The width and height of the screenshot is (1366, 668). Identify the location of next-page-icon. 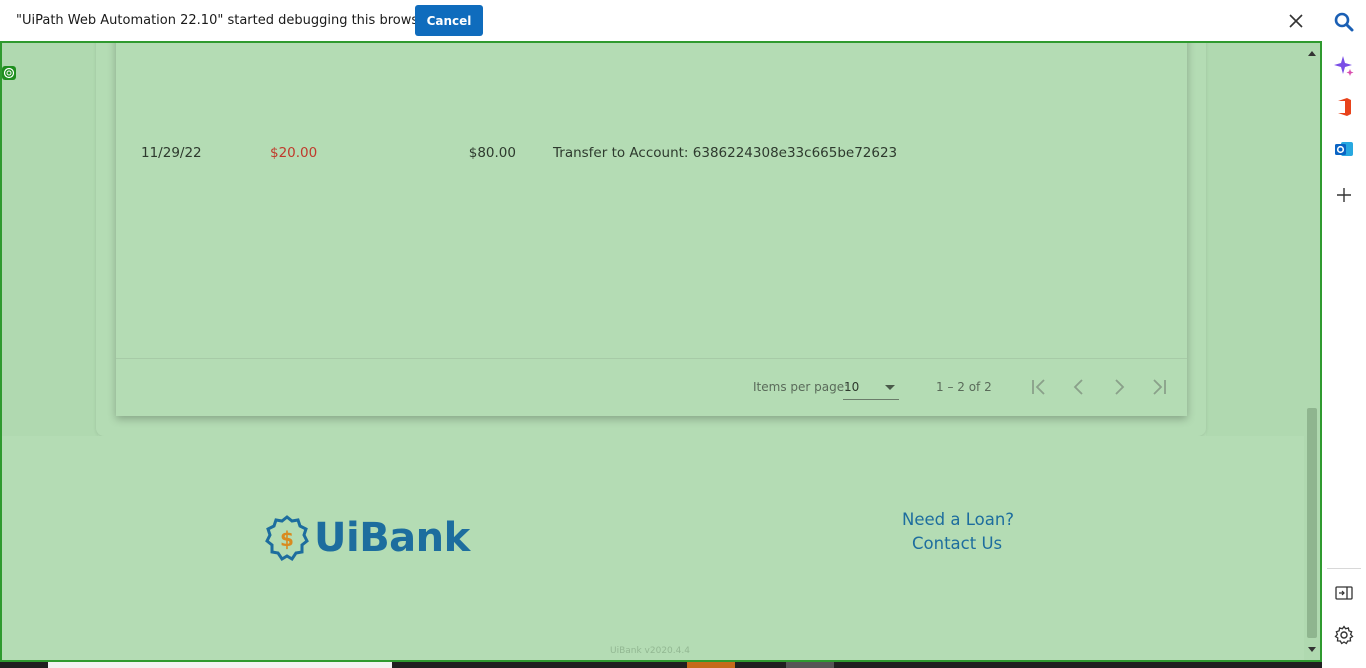
(1119, 387).